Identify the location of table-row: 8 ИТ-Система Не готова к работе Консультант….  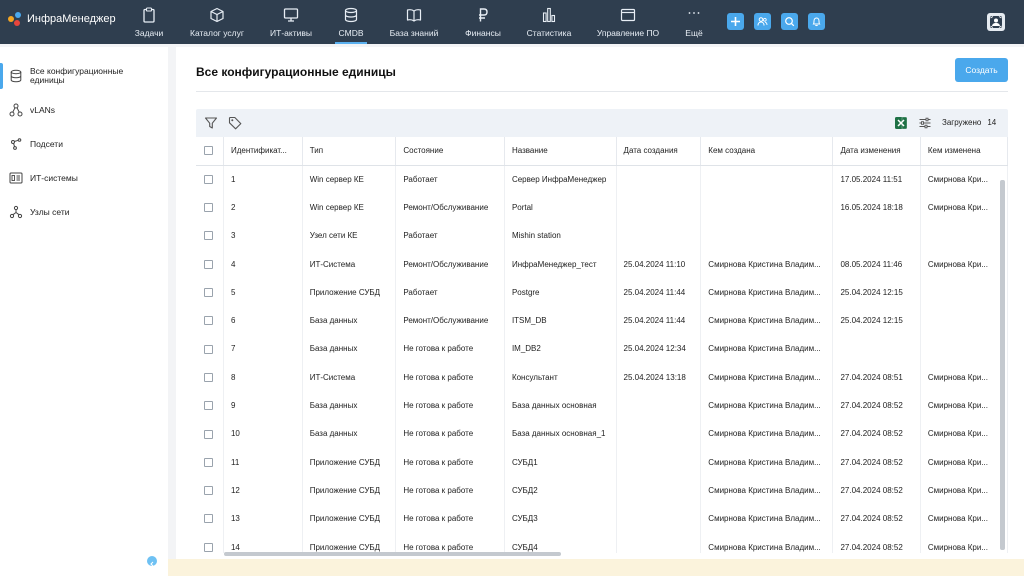
(602, 377).